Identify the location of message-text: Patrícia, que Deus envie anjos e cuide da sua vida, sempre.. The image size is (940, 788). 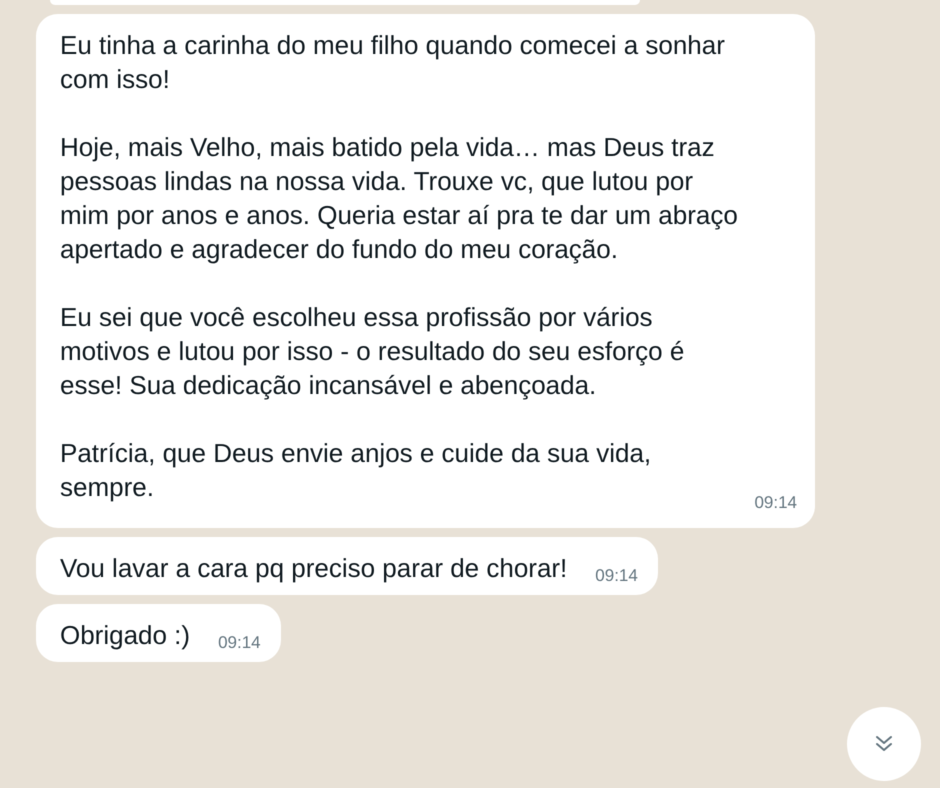
(356, 470).